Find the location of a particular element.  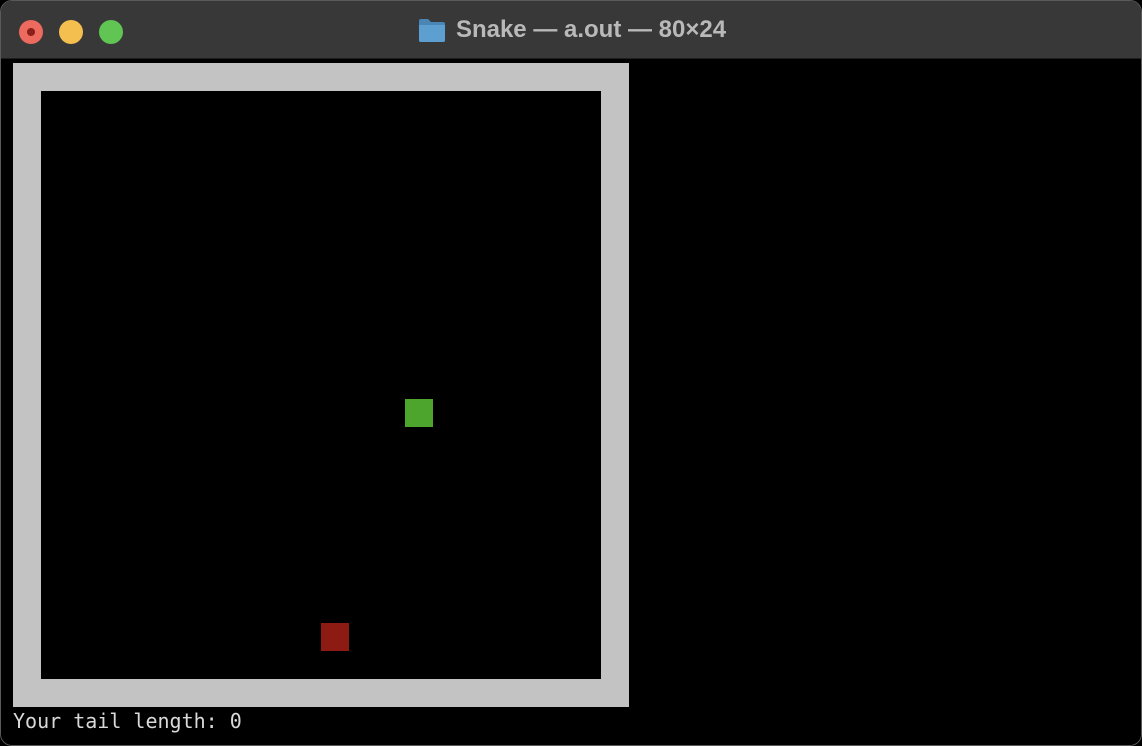

food-item is located at coordinates (335, 637).